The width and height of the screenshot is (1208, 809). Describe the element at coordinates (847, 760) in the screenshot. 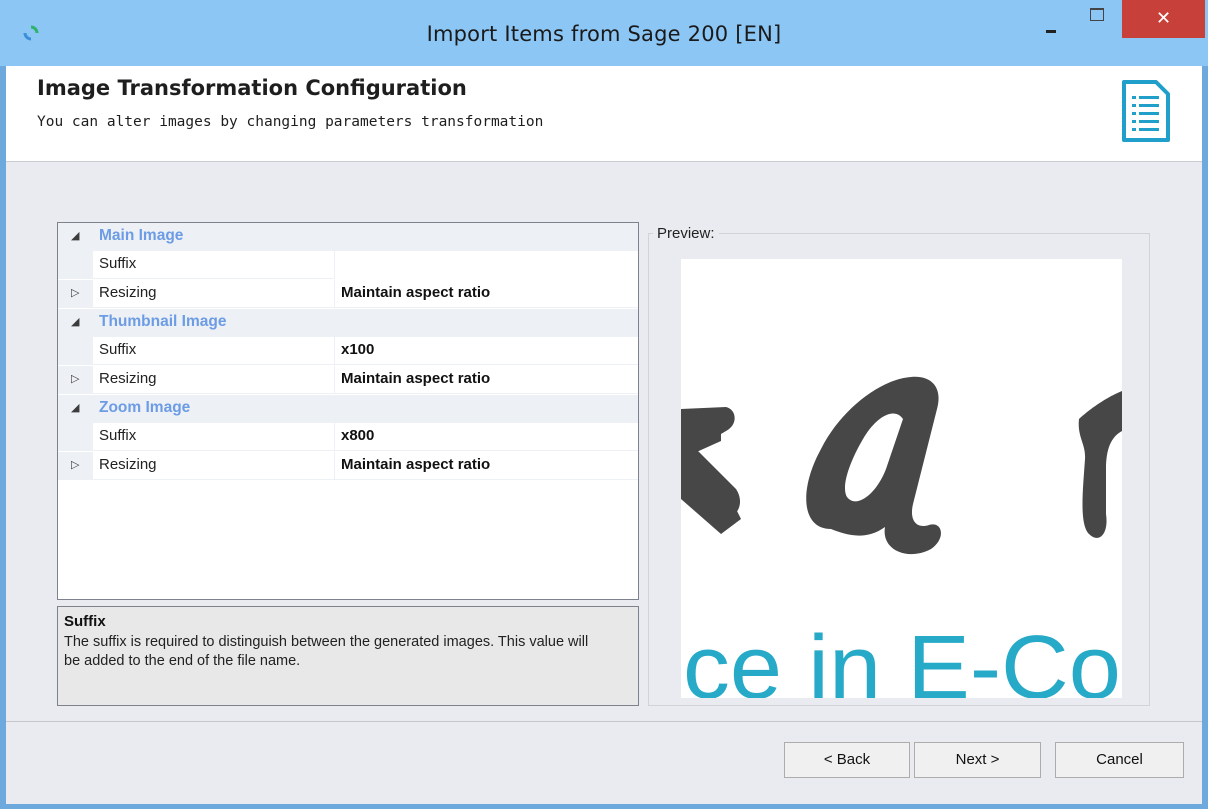

I see `back-button: < Back` at that location.